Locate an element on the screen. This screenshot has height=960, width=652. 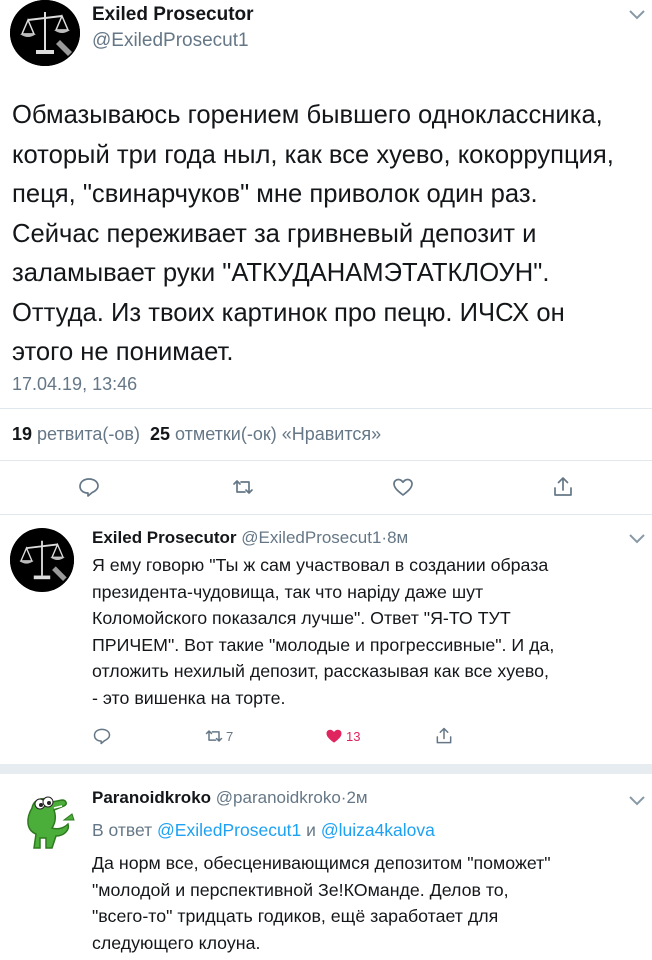
like-count: 13 is located at coordinates (353, 736).